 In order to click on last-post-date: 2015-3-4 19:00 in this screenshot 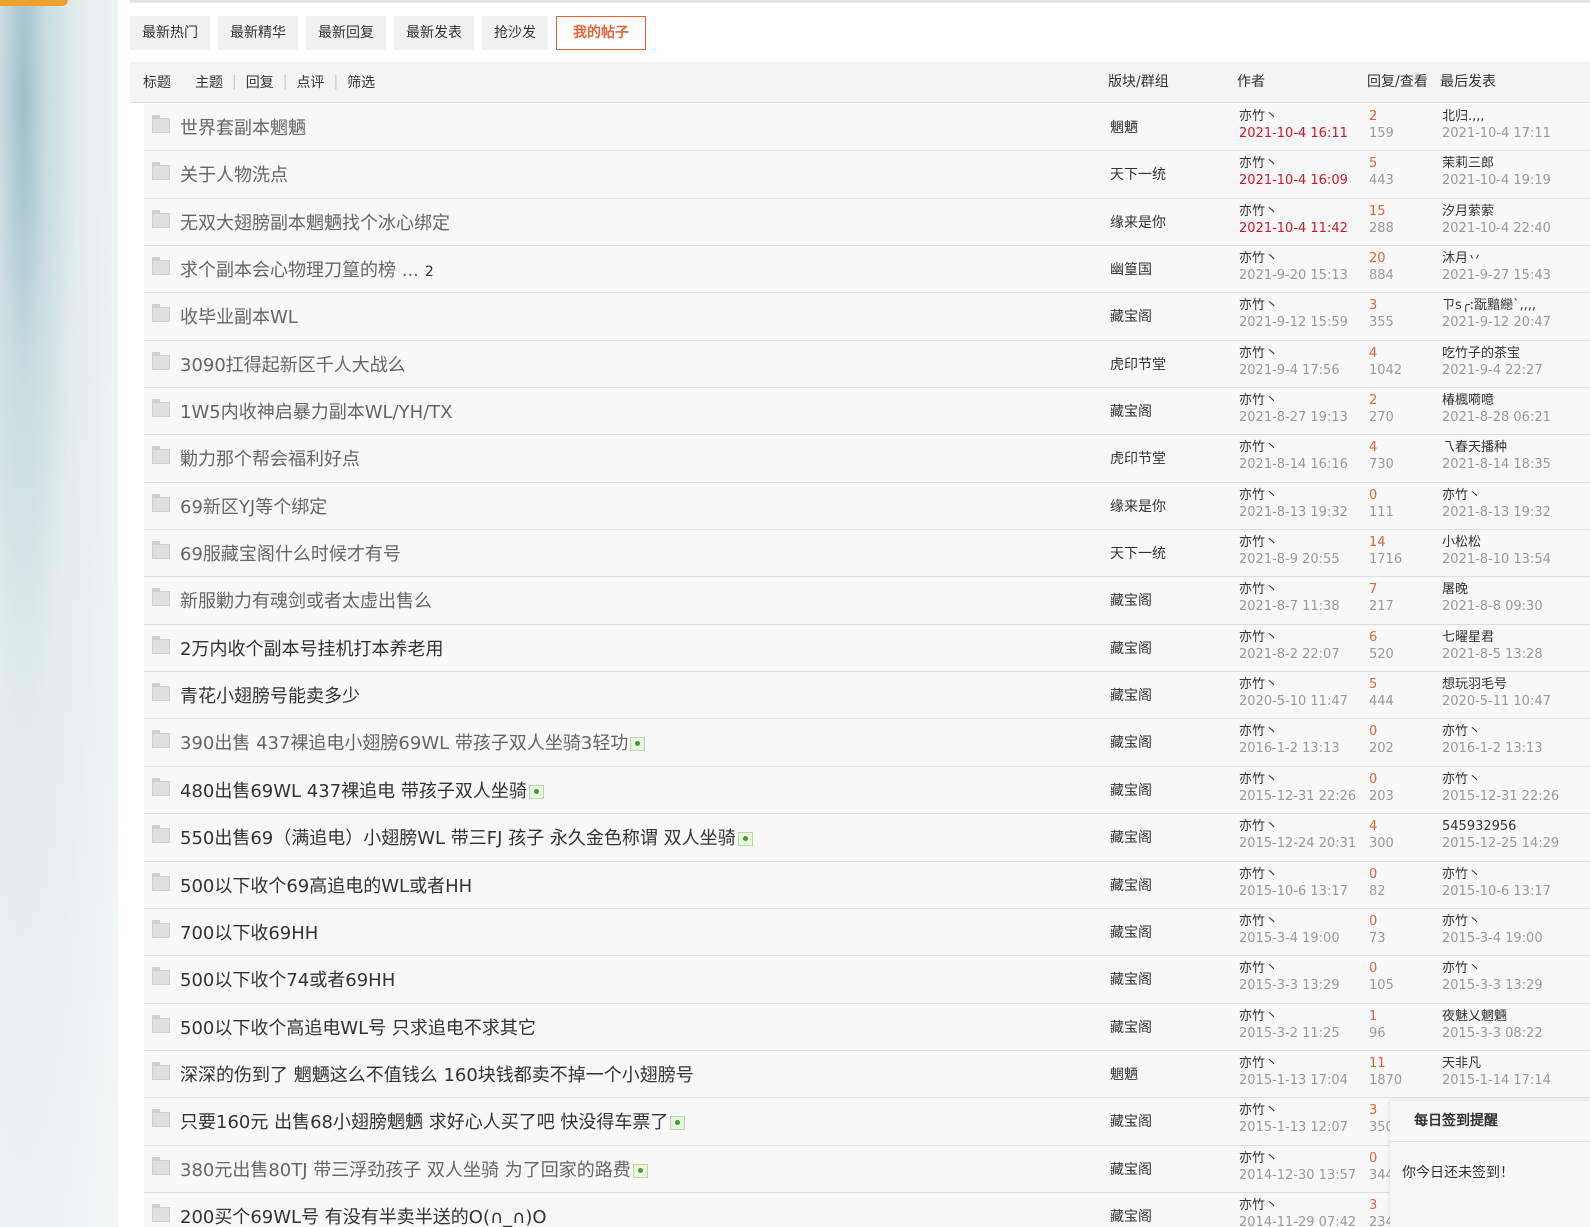, I will do `click(1492, 938)`.